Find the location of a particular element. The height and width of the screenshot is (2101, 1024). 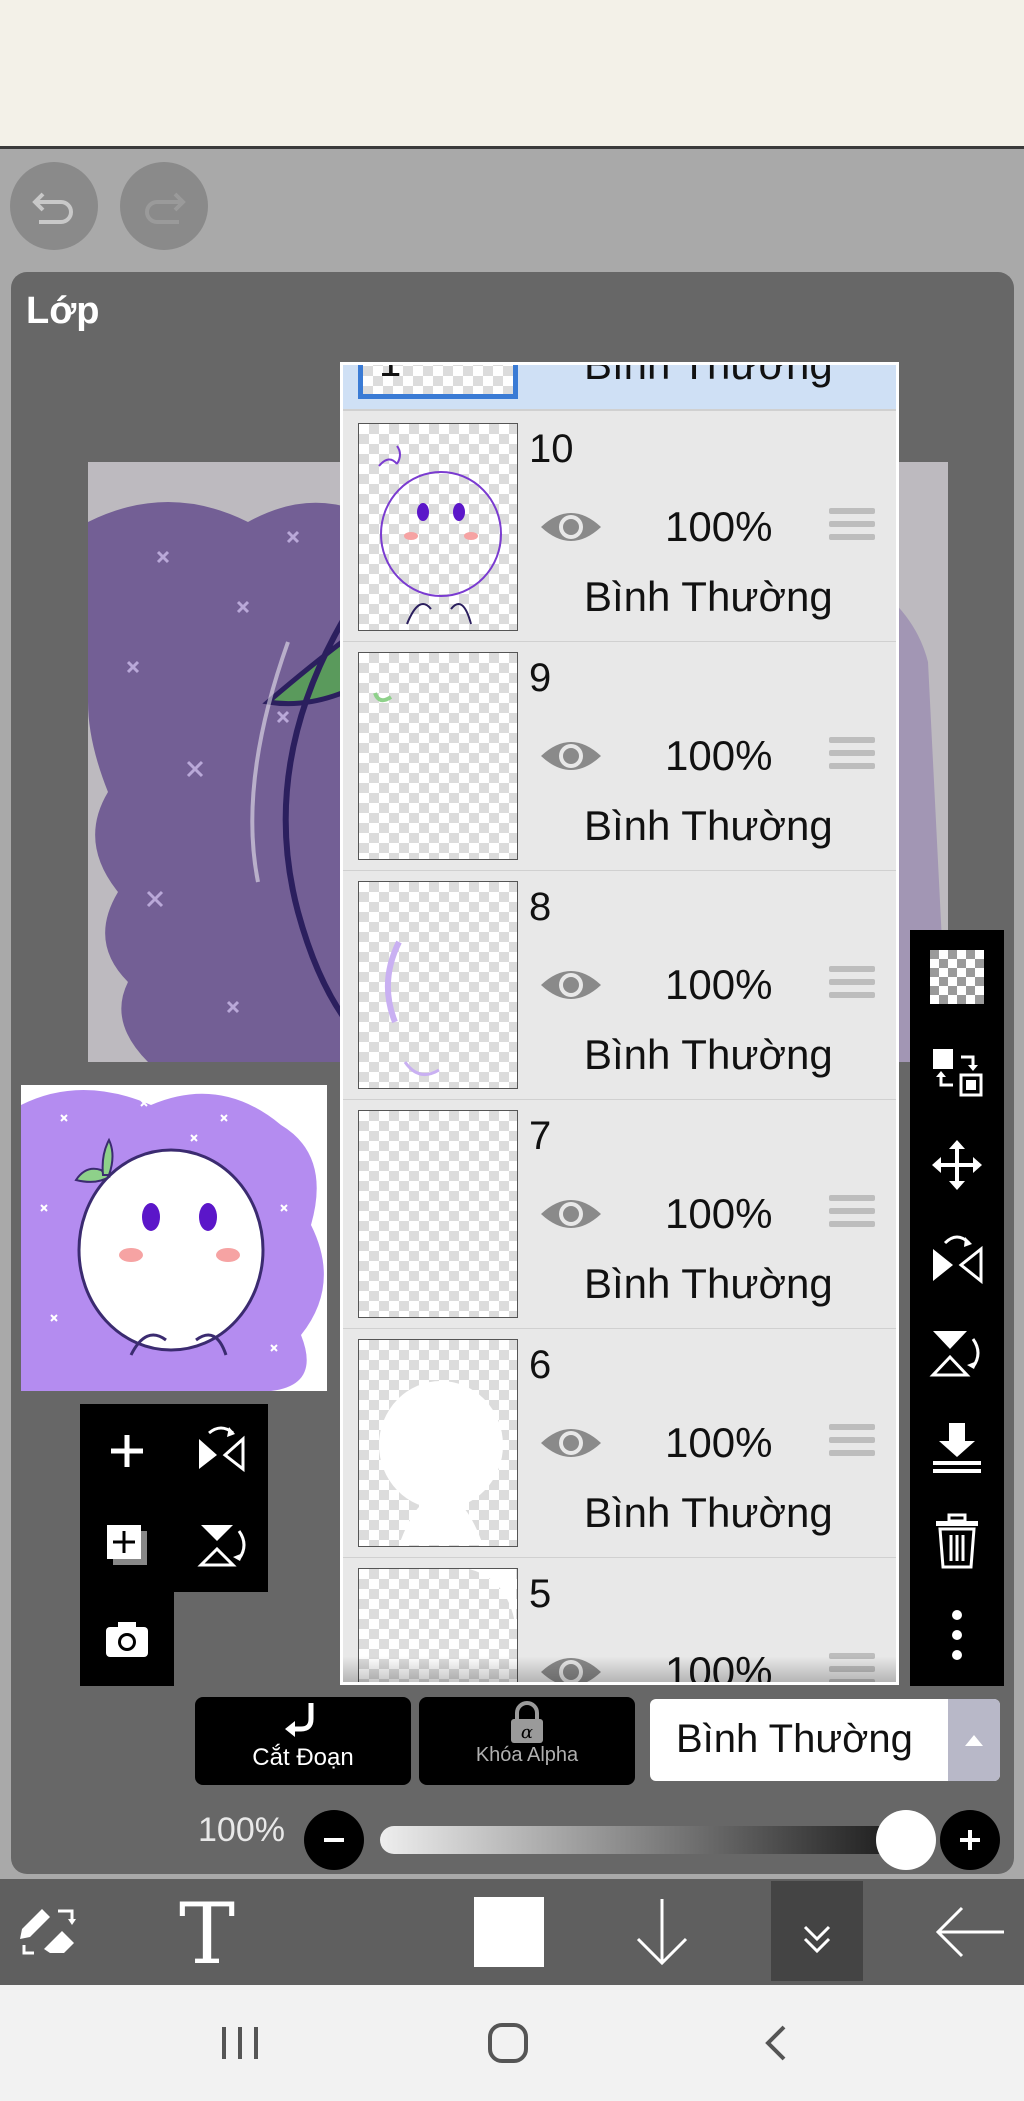

layer-menu-button is located at coordinates (817, 1931).